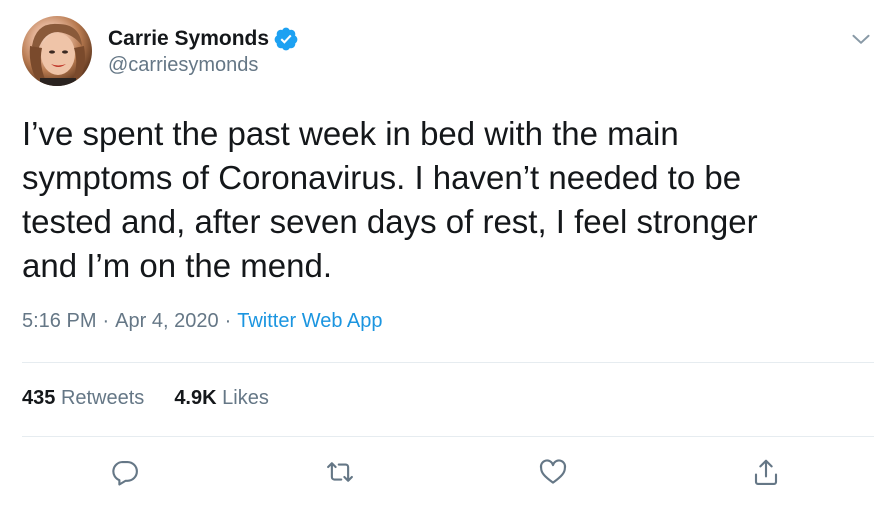  I want to click on share-button, so click(766, 472).